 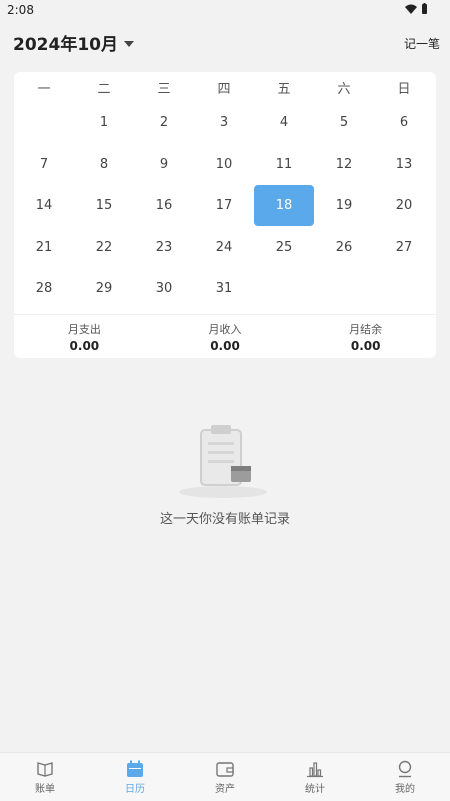 I want to click on day-cell: 24, so click(x=224, y=248).